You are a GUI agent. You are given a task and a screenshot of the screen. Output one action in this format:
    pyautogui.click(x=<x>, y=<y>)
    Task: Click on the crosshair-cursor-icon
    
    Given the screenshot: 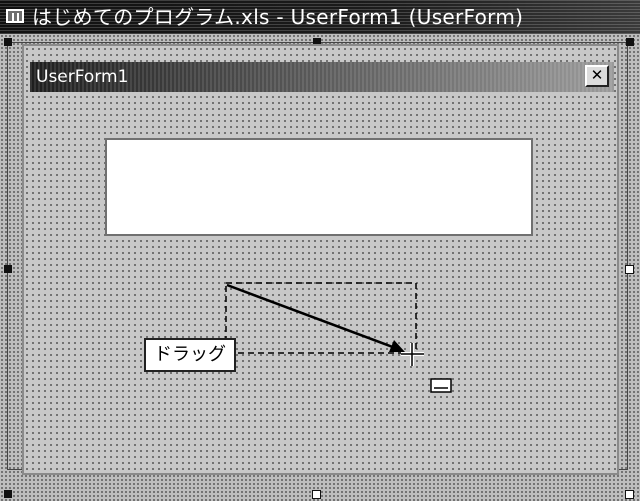 What is the action you would take?
    pyautogui.click(x=412, y=354)
    